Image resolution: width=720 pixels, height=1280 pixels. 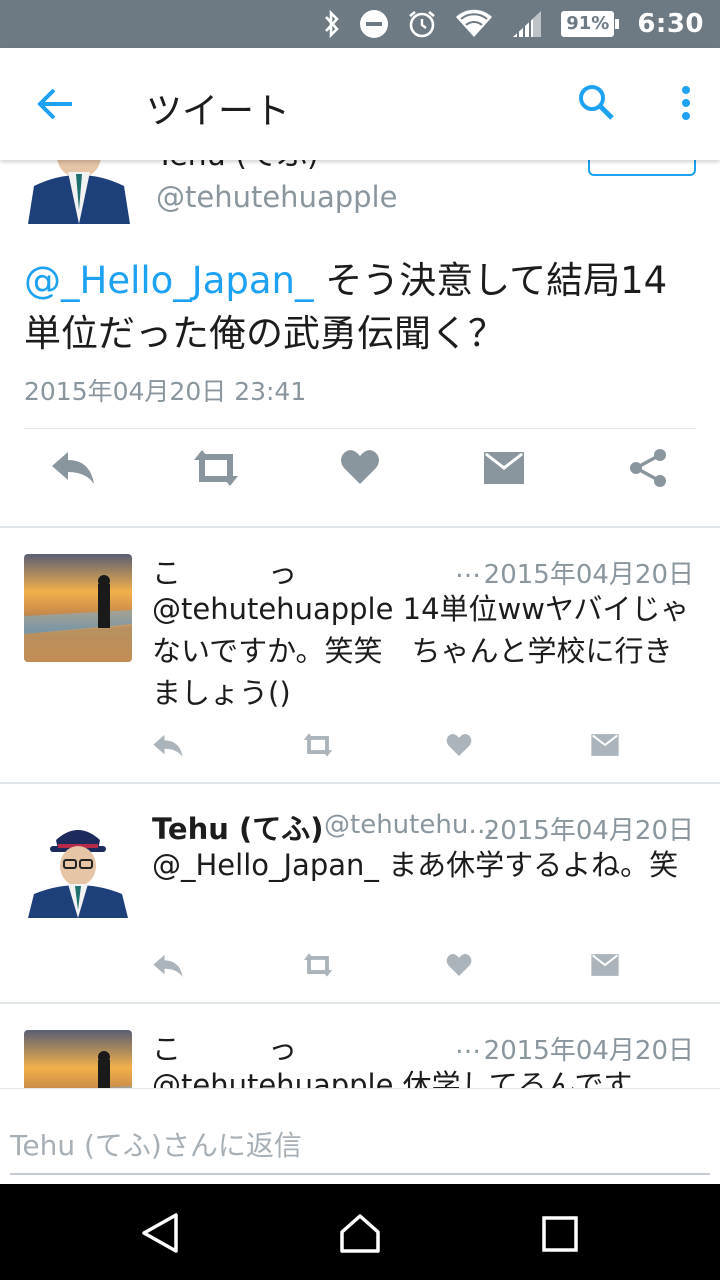 I want to click on battery-icon: 91%, so click(x=590, y=24).